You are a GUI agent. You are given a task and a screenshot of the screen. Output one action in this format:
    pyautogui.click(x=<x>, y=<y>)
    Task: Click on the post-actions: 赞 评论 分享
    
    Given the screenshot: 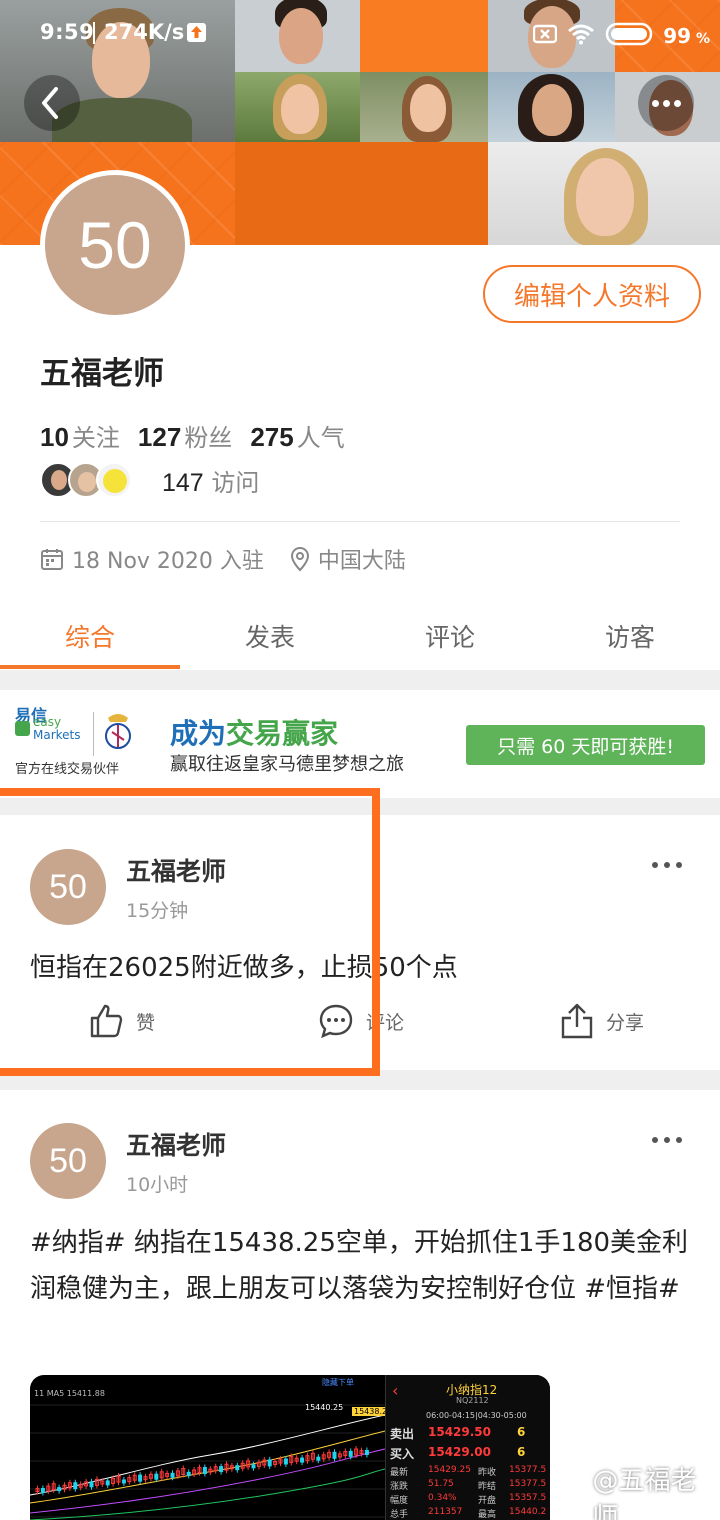 What is the action you would take?
    pyautogui.click(x=360, y=1028)
    